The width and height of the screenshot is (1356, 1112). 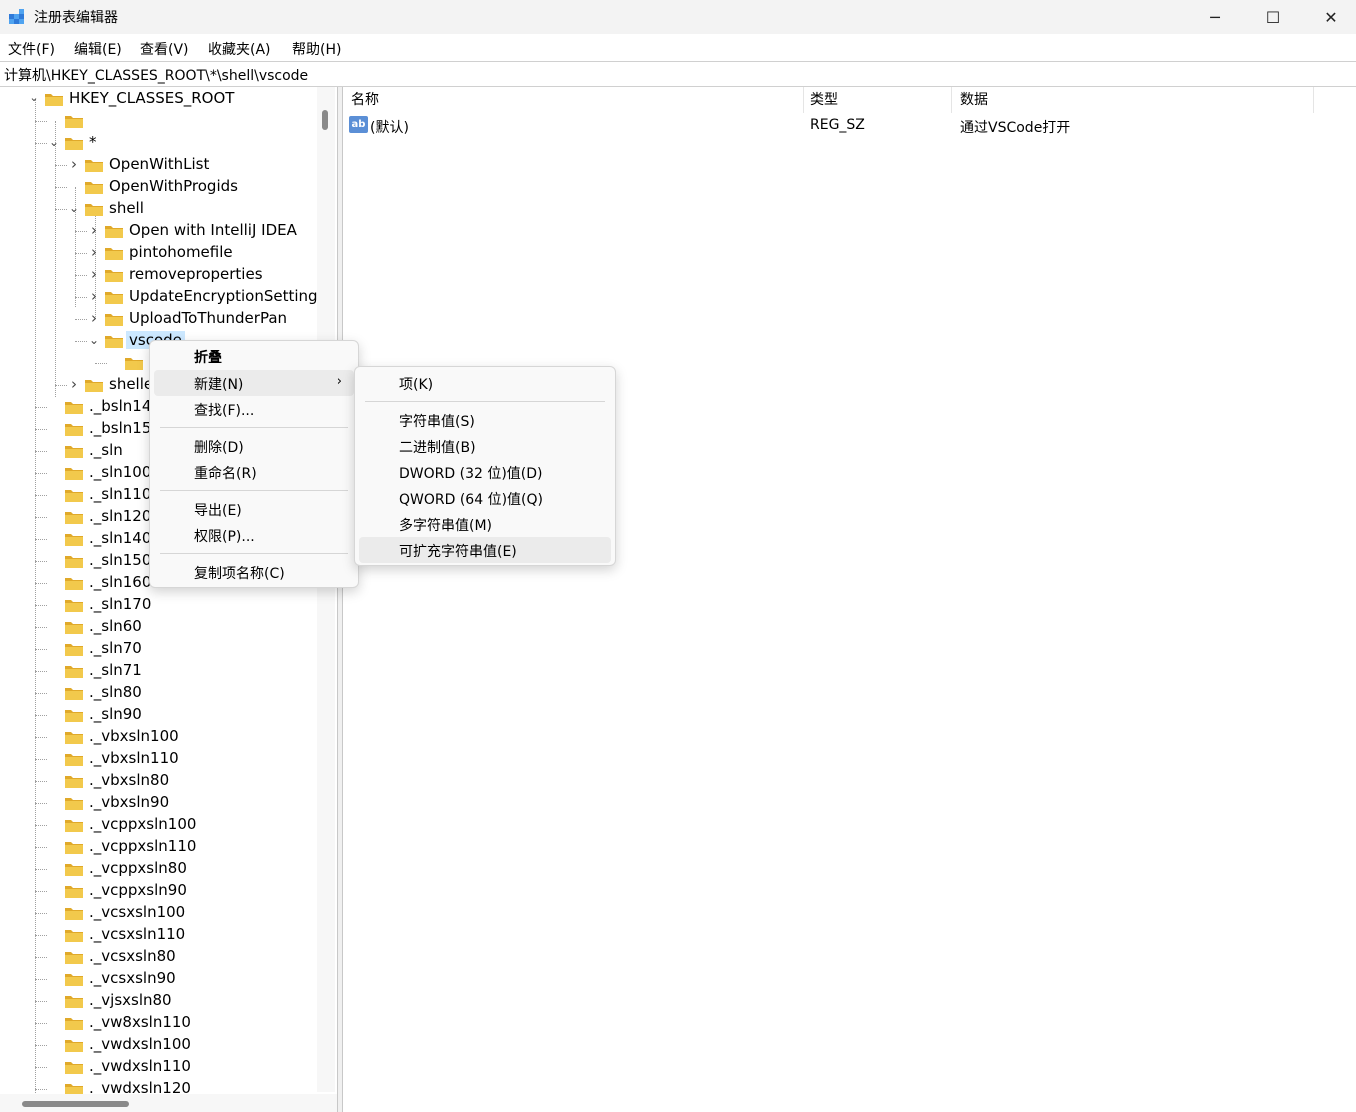 What do you see at coordinates (485, 524) in the screenshot?
I see `submenu-item-multi-string-value: 多字符串值(M)` at bounding box center [485, 524].